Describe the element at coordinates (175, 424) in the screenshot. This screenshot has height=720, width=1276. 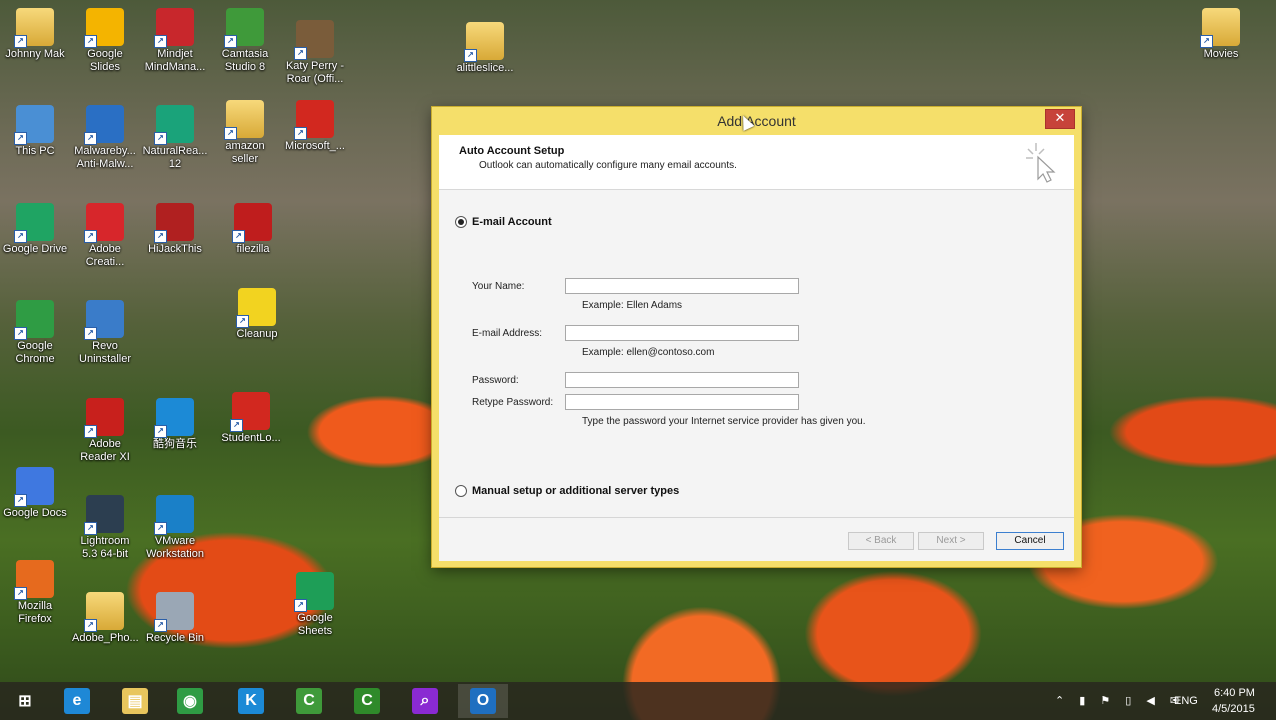
I see `desktop-icon: ↗ 酷狗音乐` at that location.